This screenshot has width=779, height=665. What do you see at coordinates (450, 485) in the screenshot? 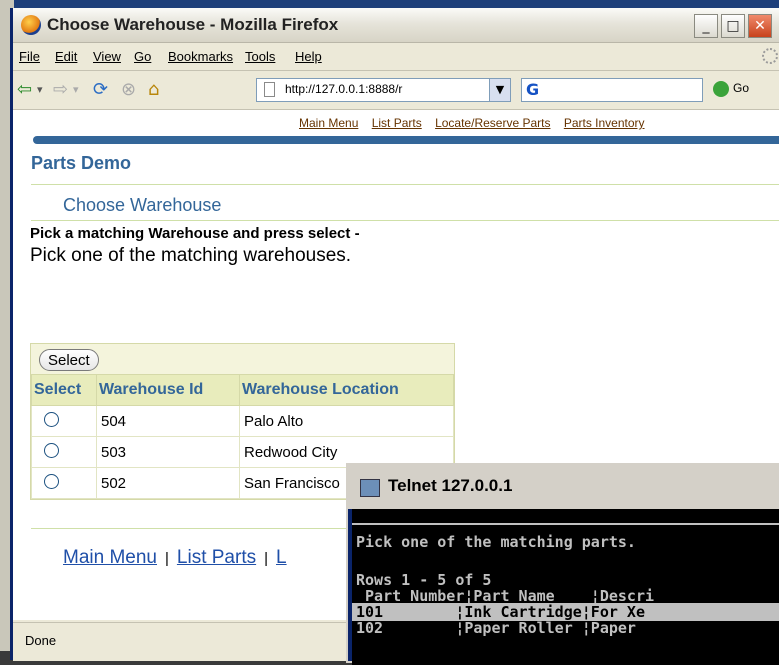
I see `telnet-title: Telnet 127.0.0.1` at bounding box center [450, 485].